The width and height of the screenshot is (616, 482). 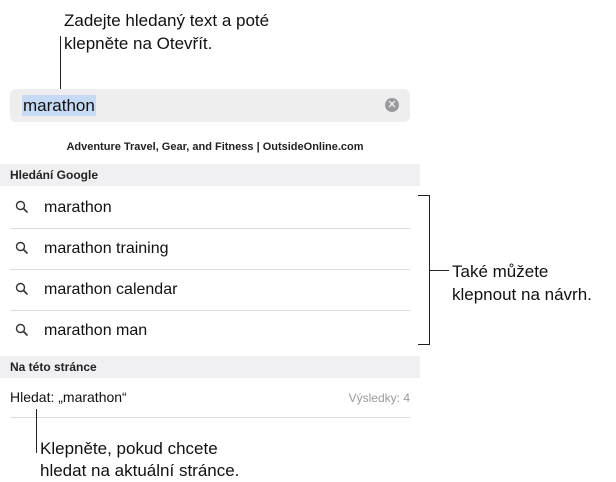 What do you see at coordinates (59, 105) in the screenshot?
I see `search-input-text: marathon` at bounding box center [59, 105].